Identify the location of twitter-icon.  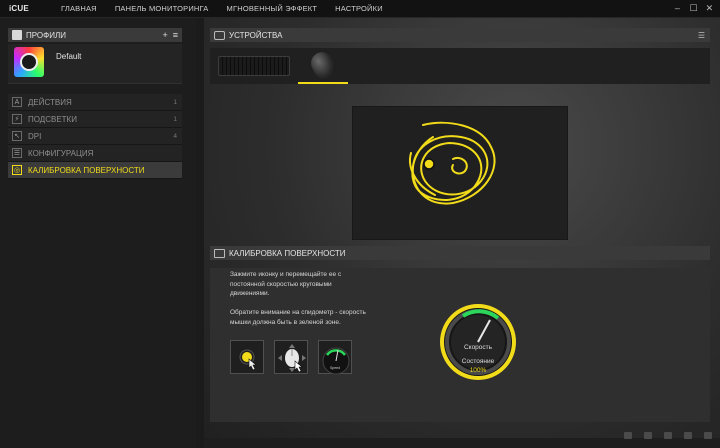
(668, 435).